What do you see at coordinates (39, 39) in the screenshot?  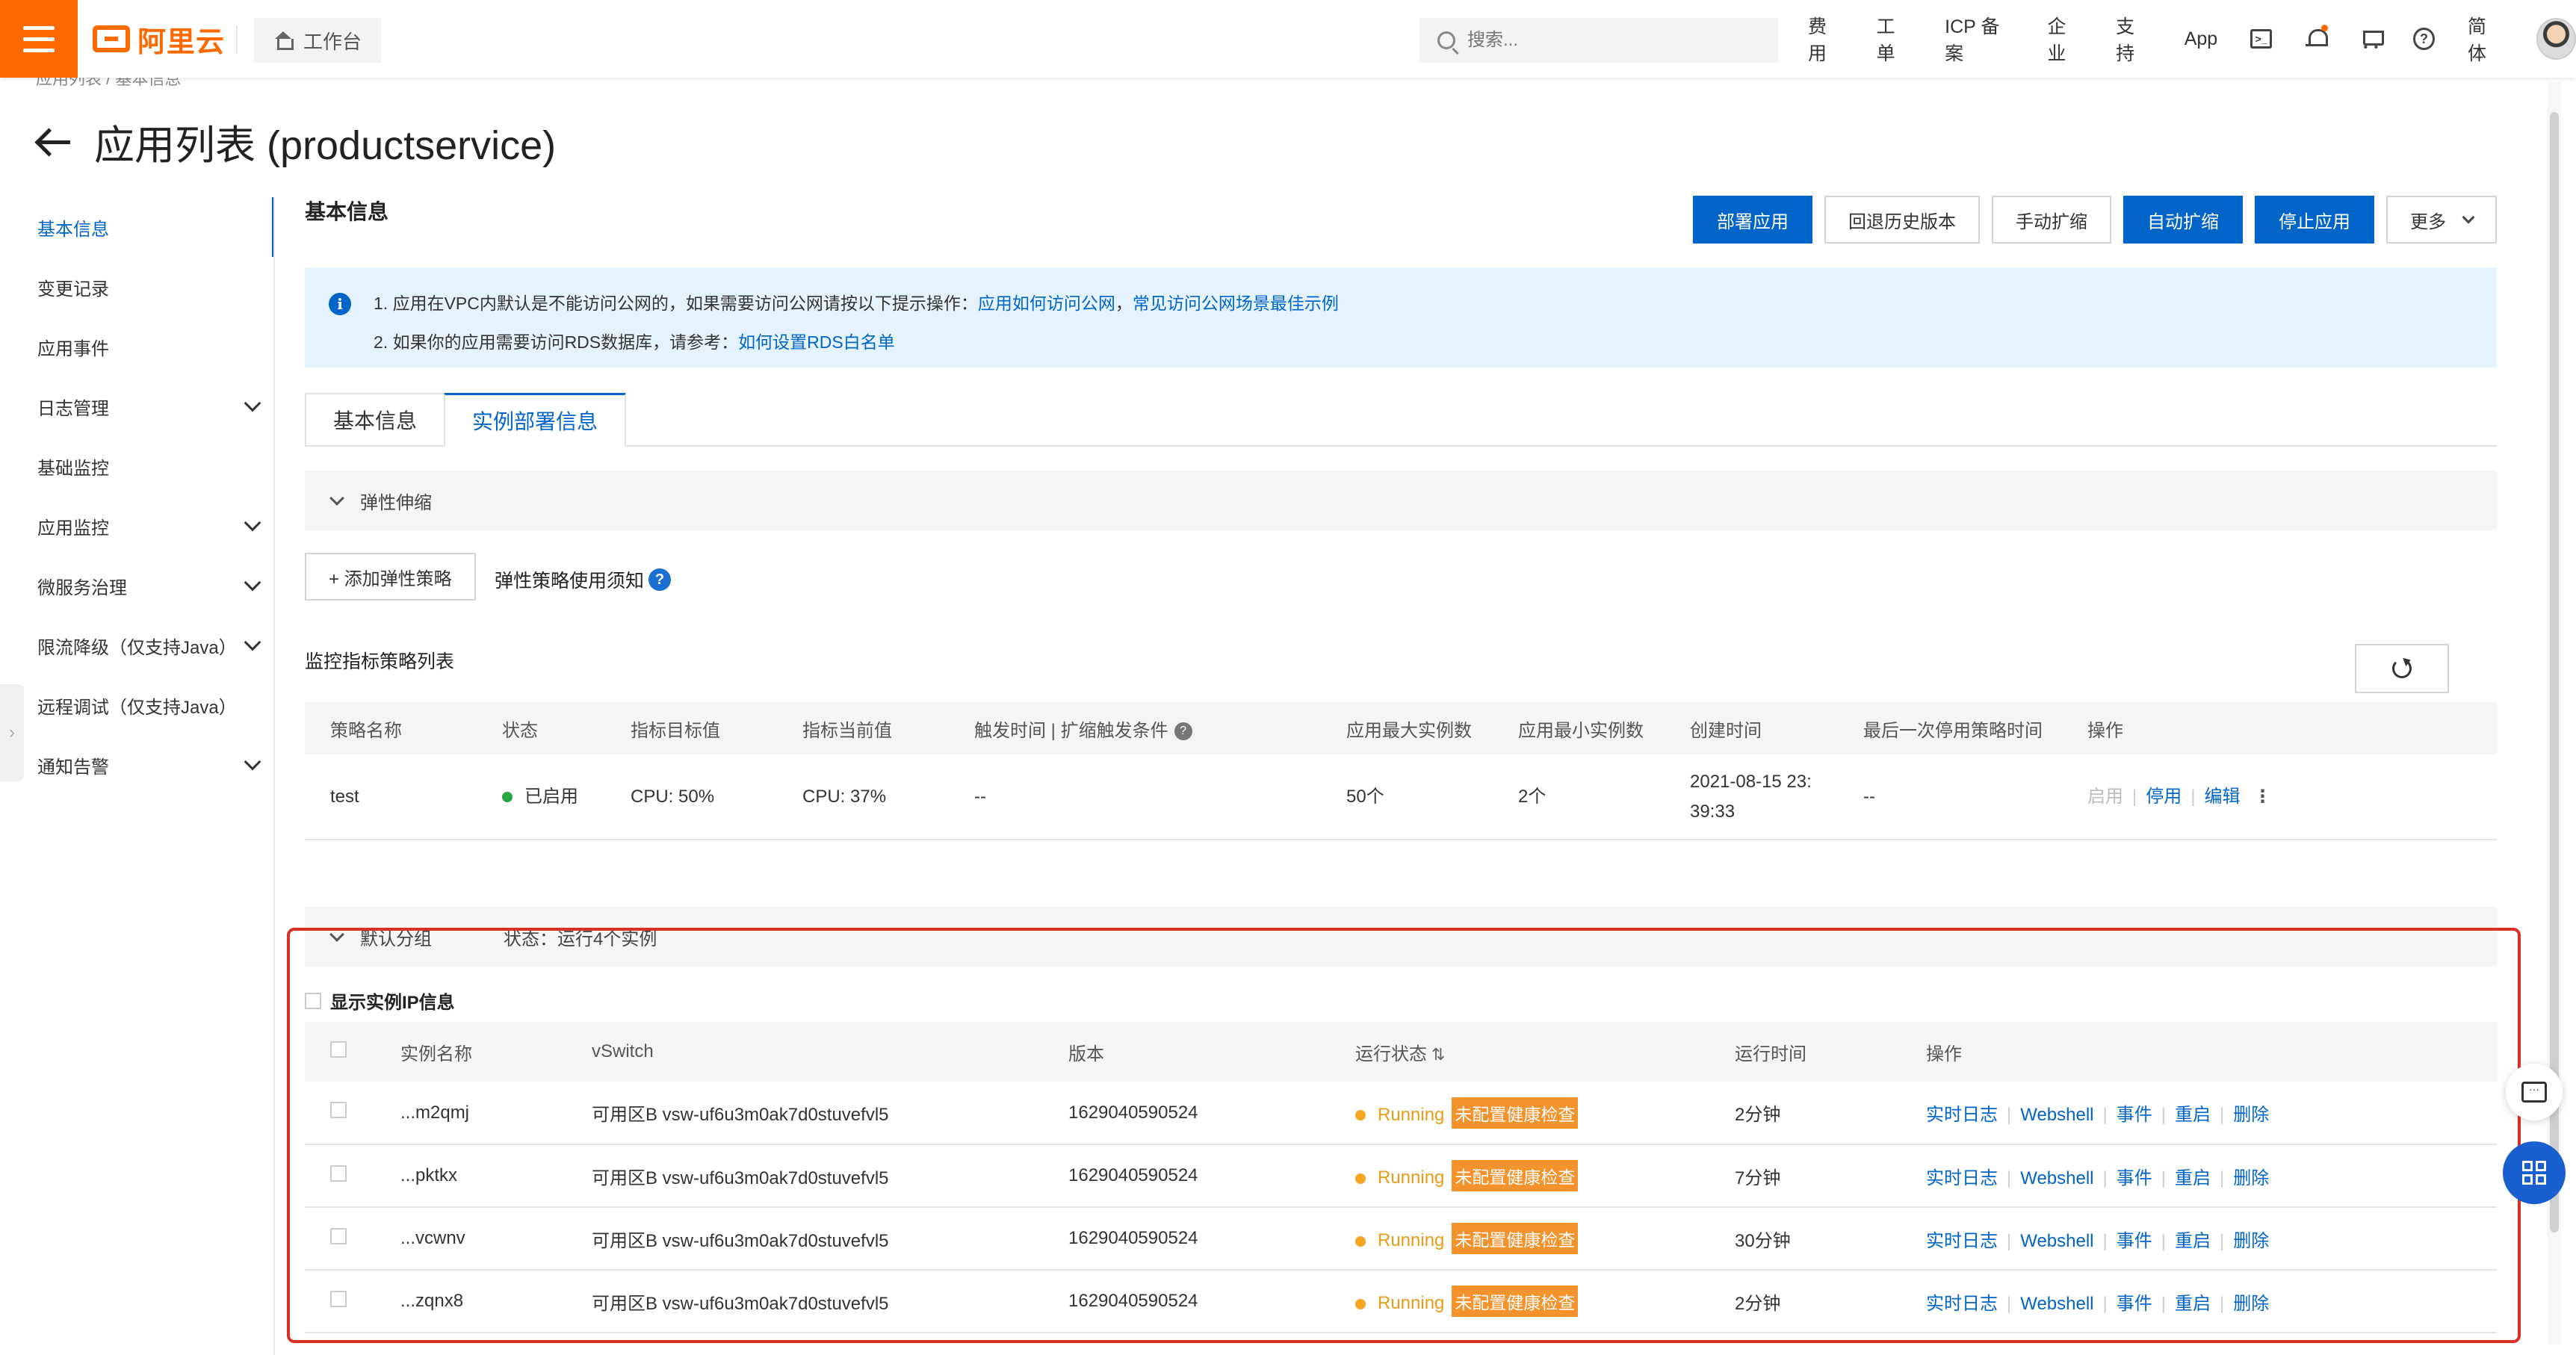 I see `hamburger-menu-icon` at bounding box center [39, 39].